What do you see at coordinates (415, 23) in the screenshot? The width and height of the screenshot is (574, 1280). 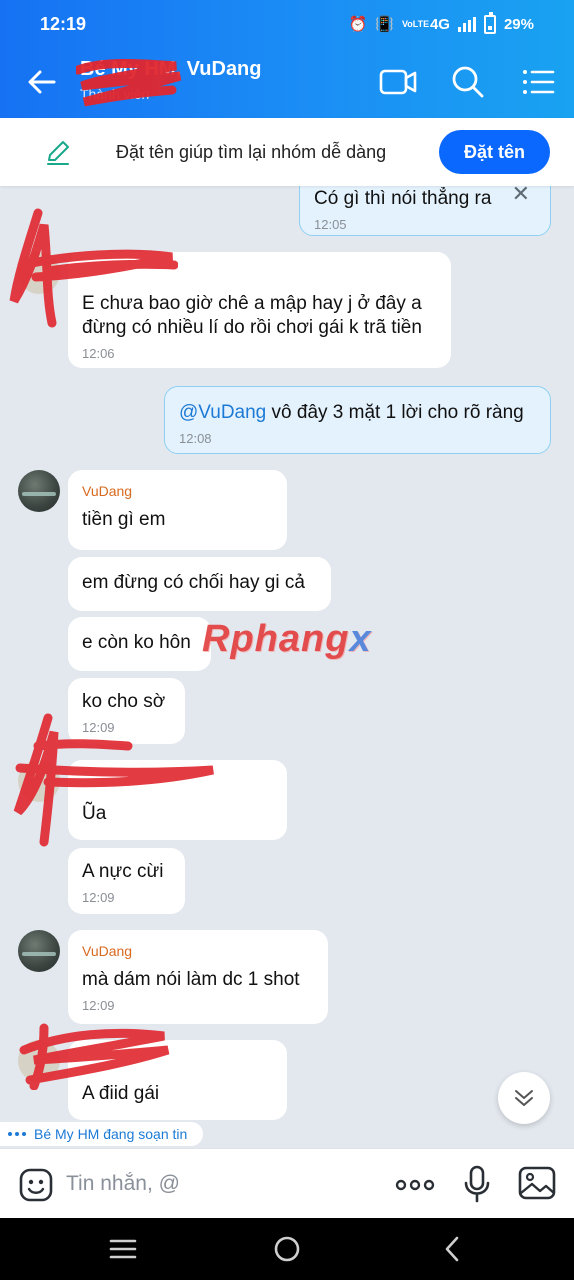 I see `volte-label: VoLTE` at bounding box center [415, 23].